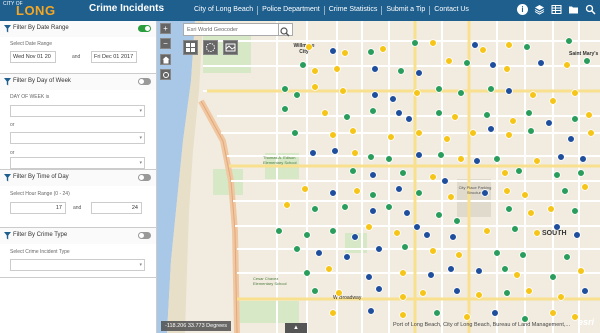  Describe the element at coordinates (144, 177) in the screenshot. I see `filter-tod-toggle` at that location.